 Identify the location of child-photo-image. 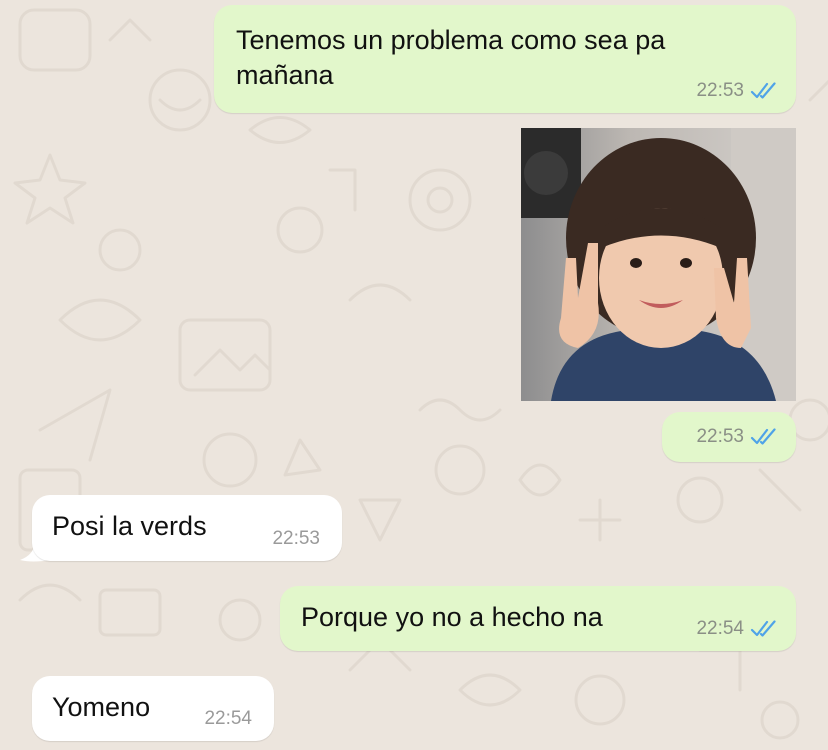
(658, 264).